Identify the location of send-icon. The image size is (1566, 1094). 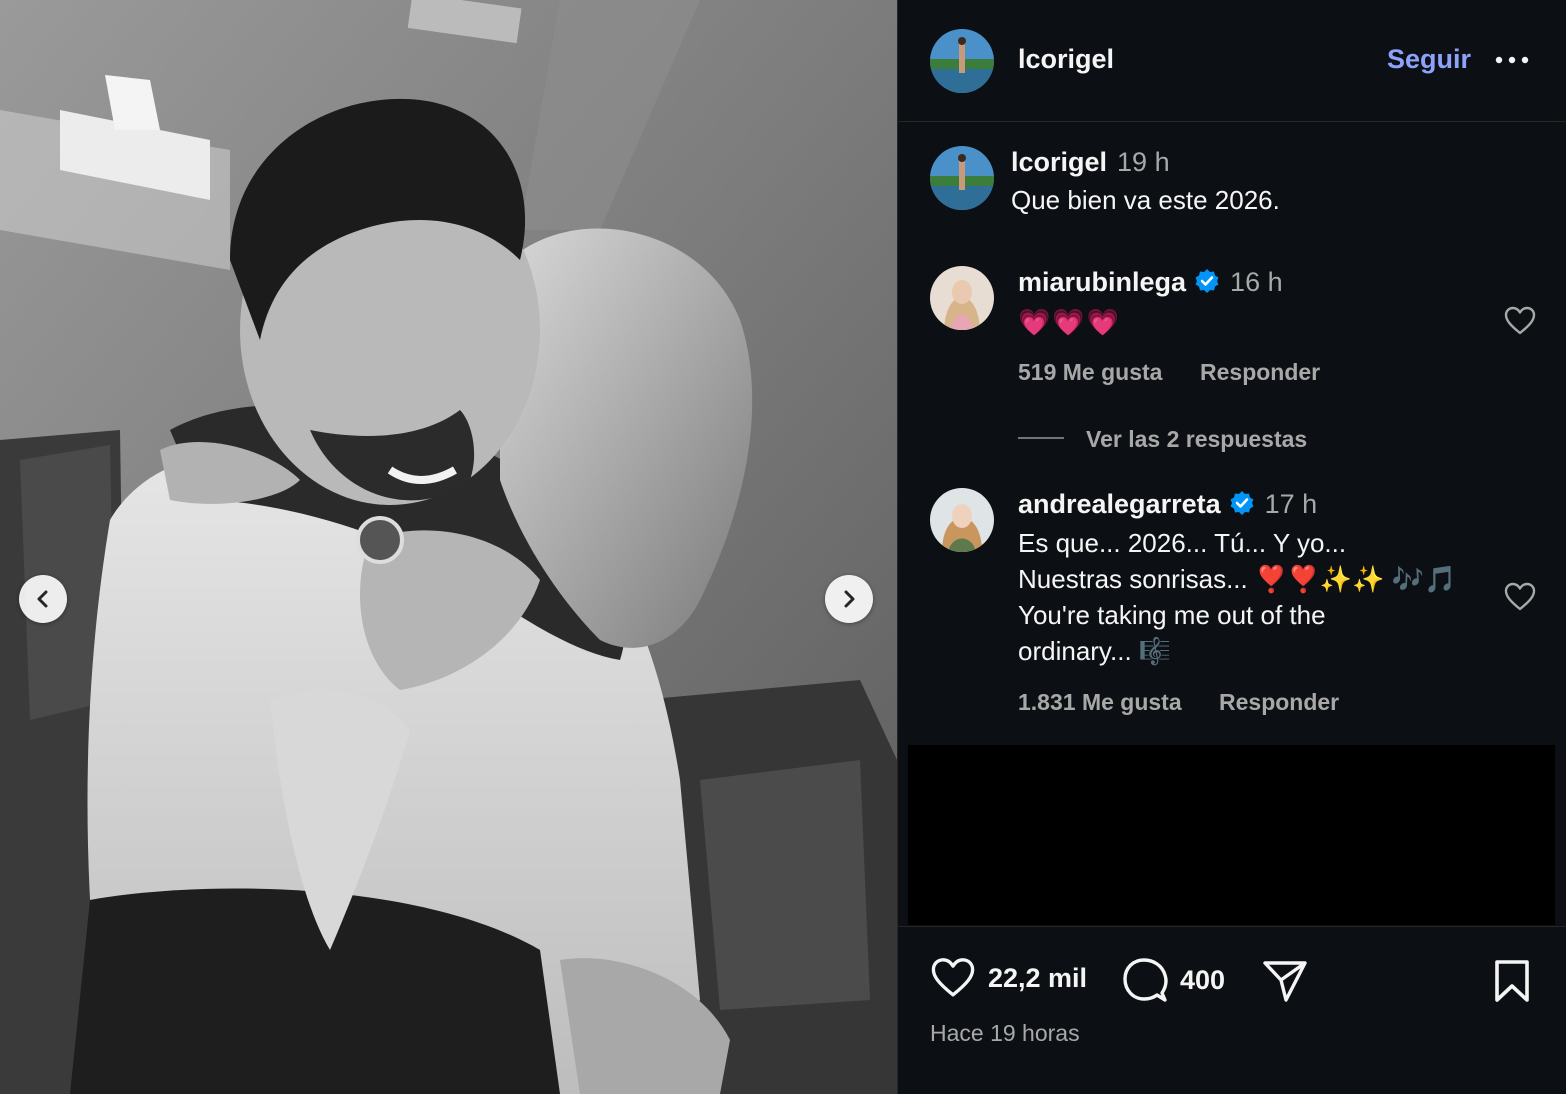
(1285, 981).